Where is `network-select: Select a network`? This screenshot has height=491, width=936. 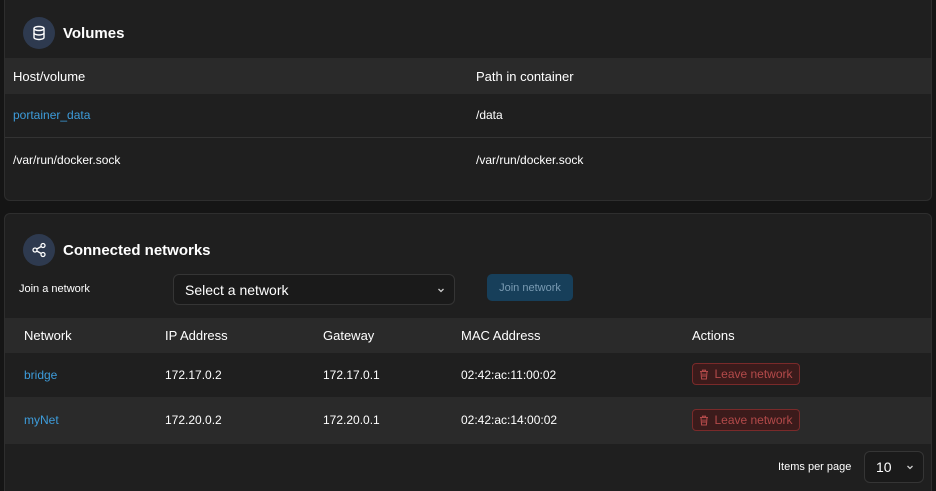 network-select: Select a network is located at coordinates (314, 289).